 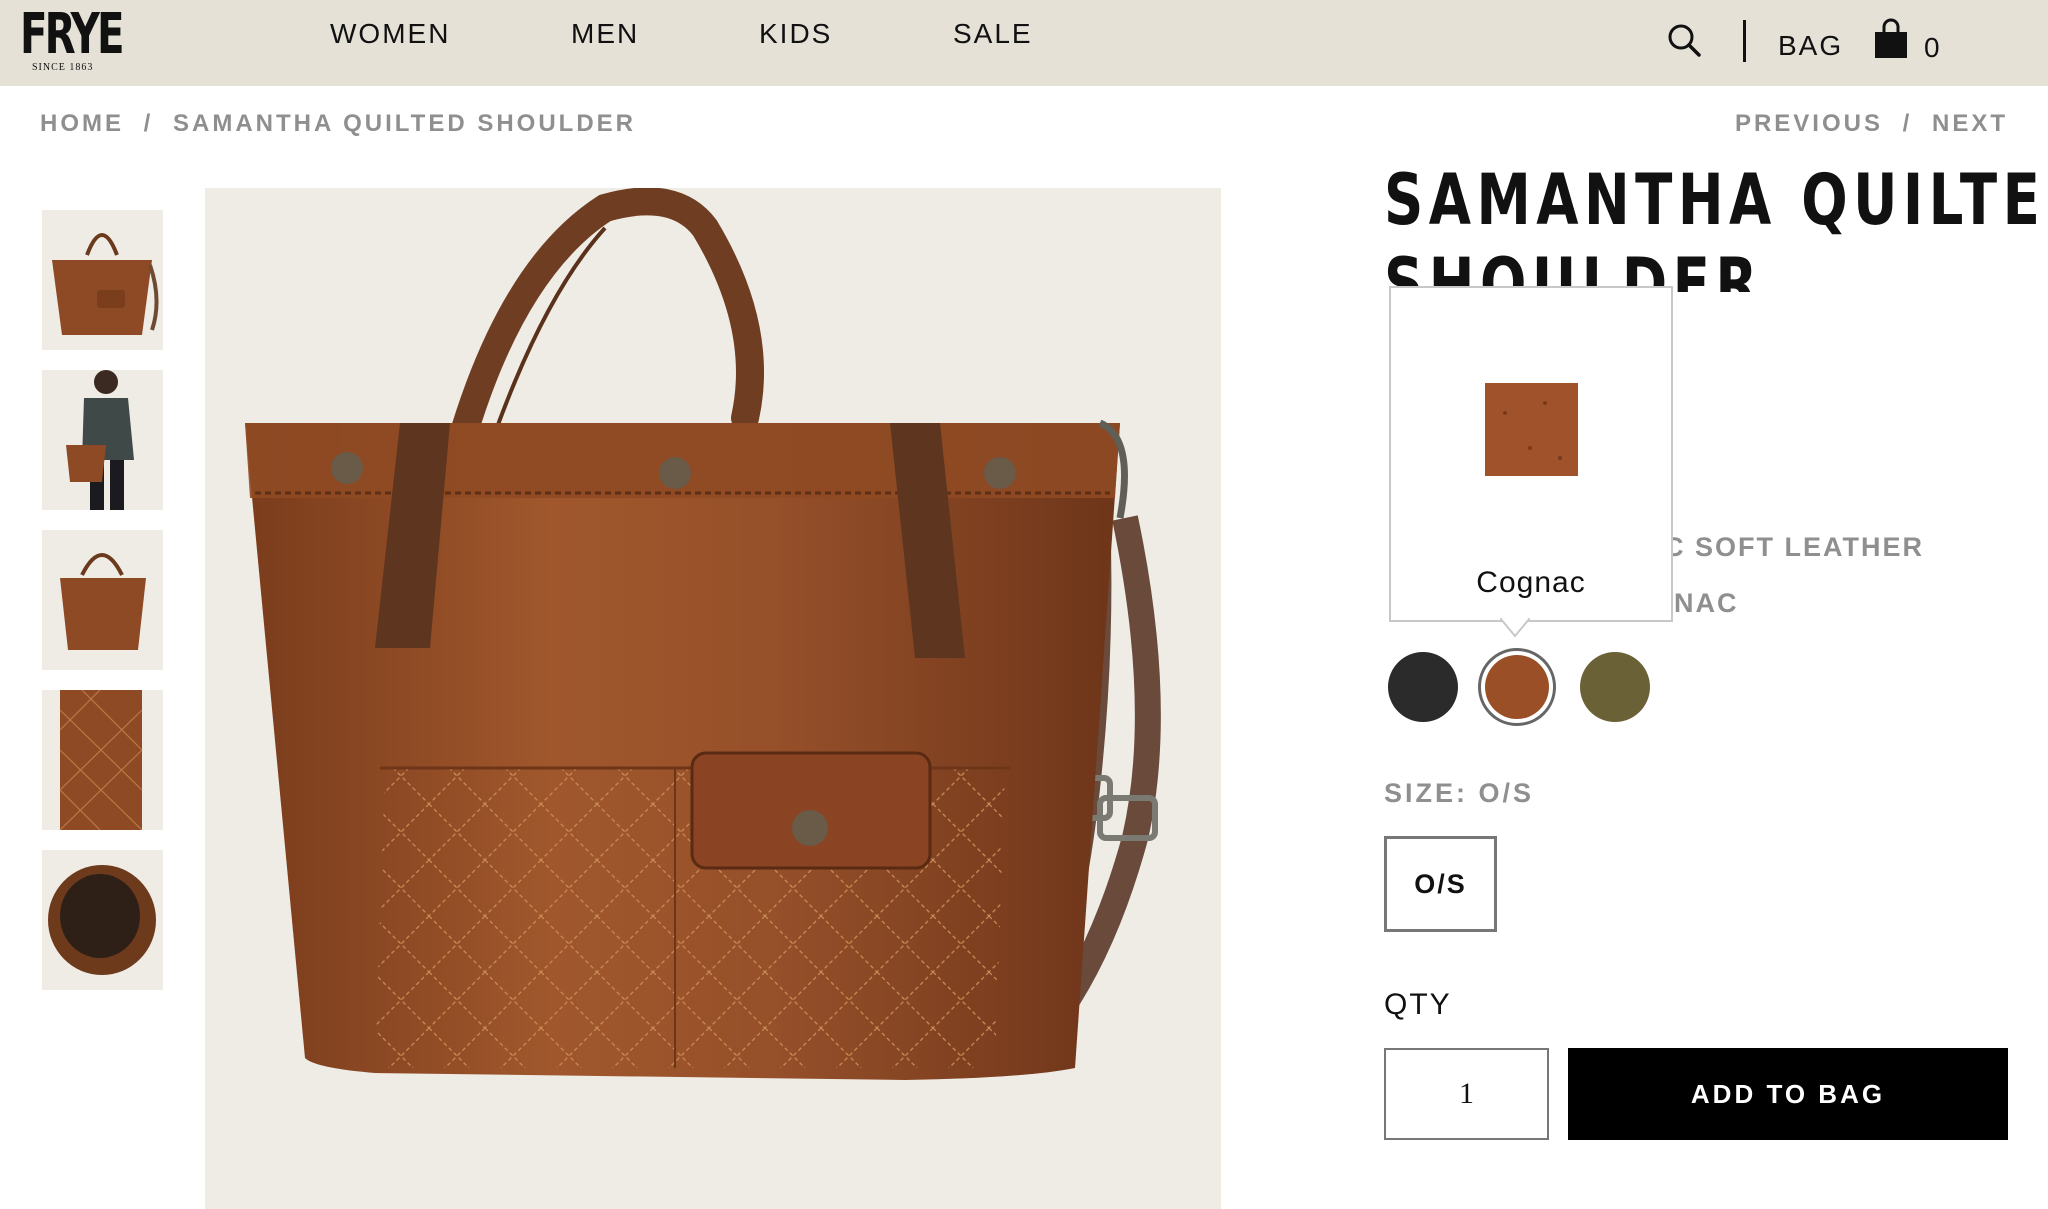 I want to click on material-visible-part: C SOFT LEATHER, so click(x=1794, y=547).